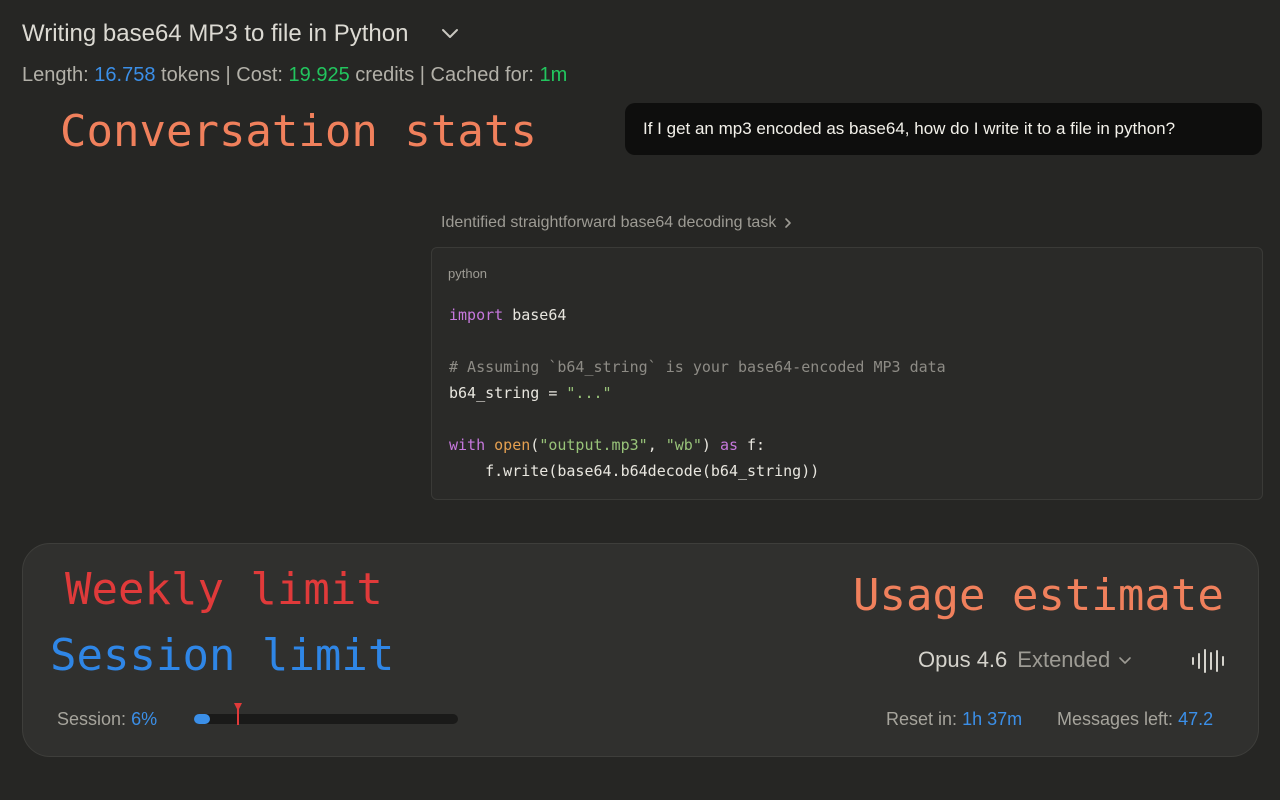  Describe the element at coordinates (593, 445) in the screenshot. I see `code-string: "output.mp3"` at that location.